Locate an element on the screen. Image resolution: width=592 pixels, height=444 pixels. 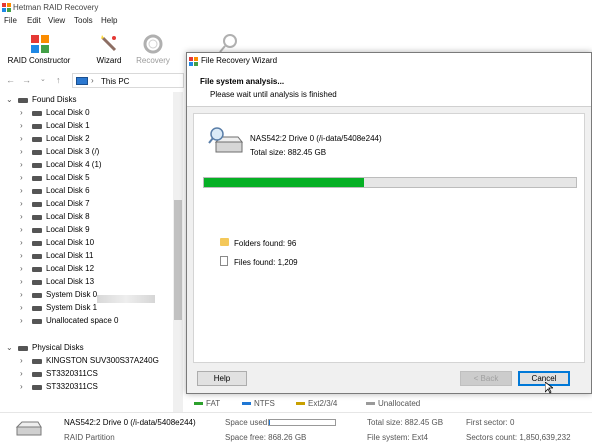
tree-item: › Local Disk 6 is located at coordinates (86, 191).